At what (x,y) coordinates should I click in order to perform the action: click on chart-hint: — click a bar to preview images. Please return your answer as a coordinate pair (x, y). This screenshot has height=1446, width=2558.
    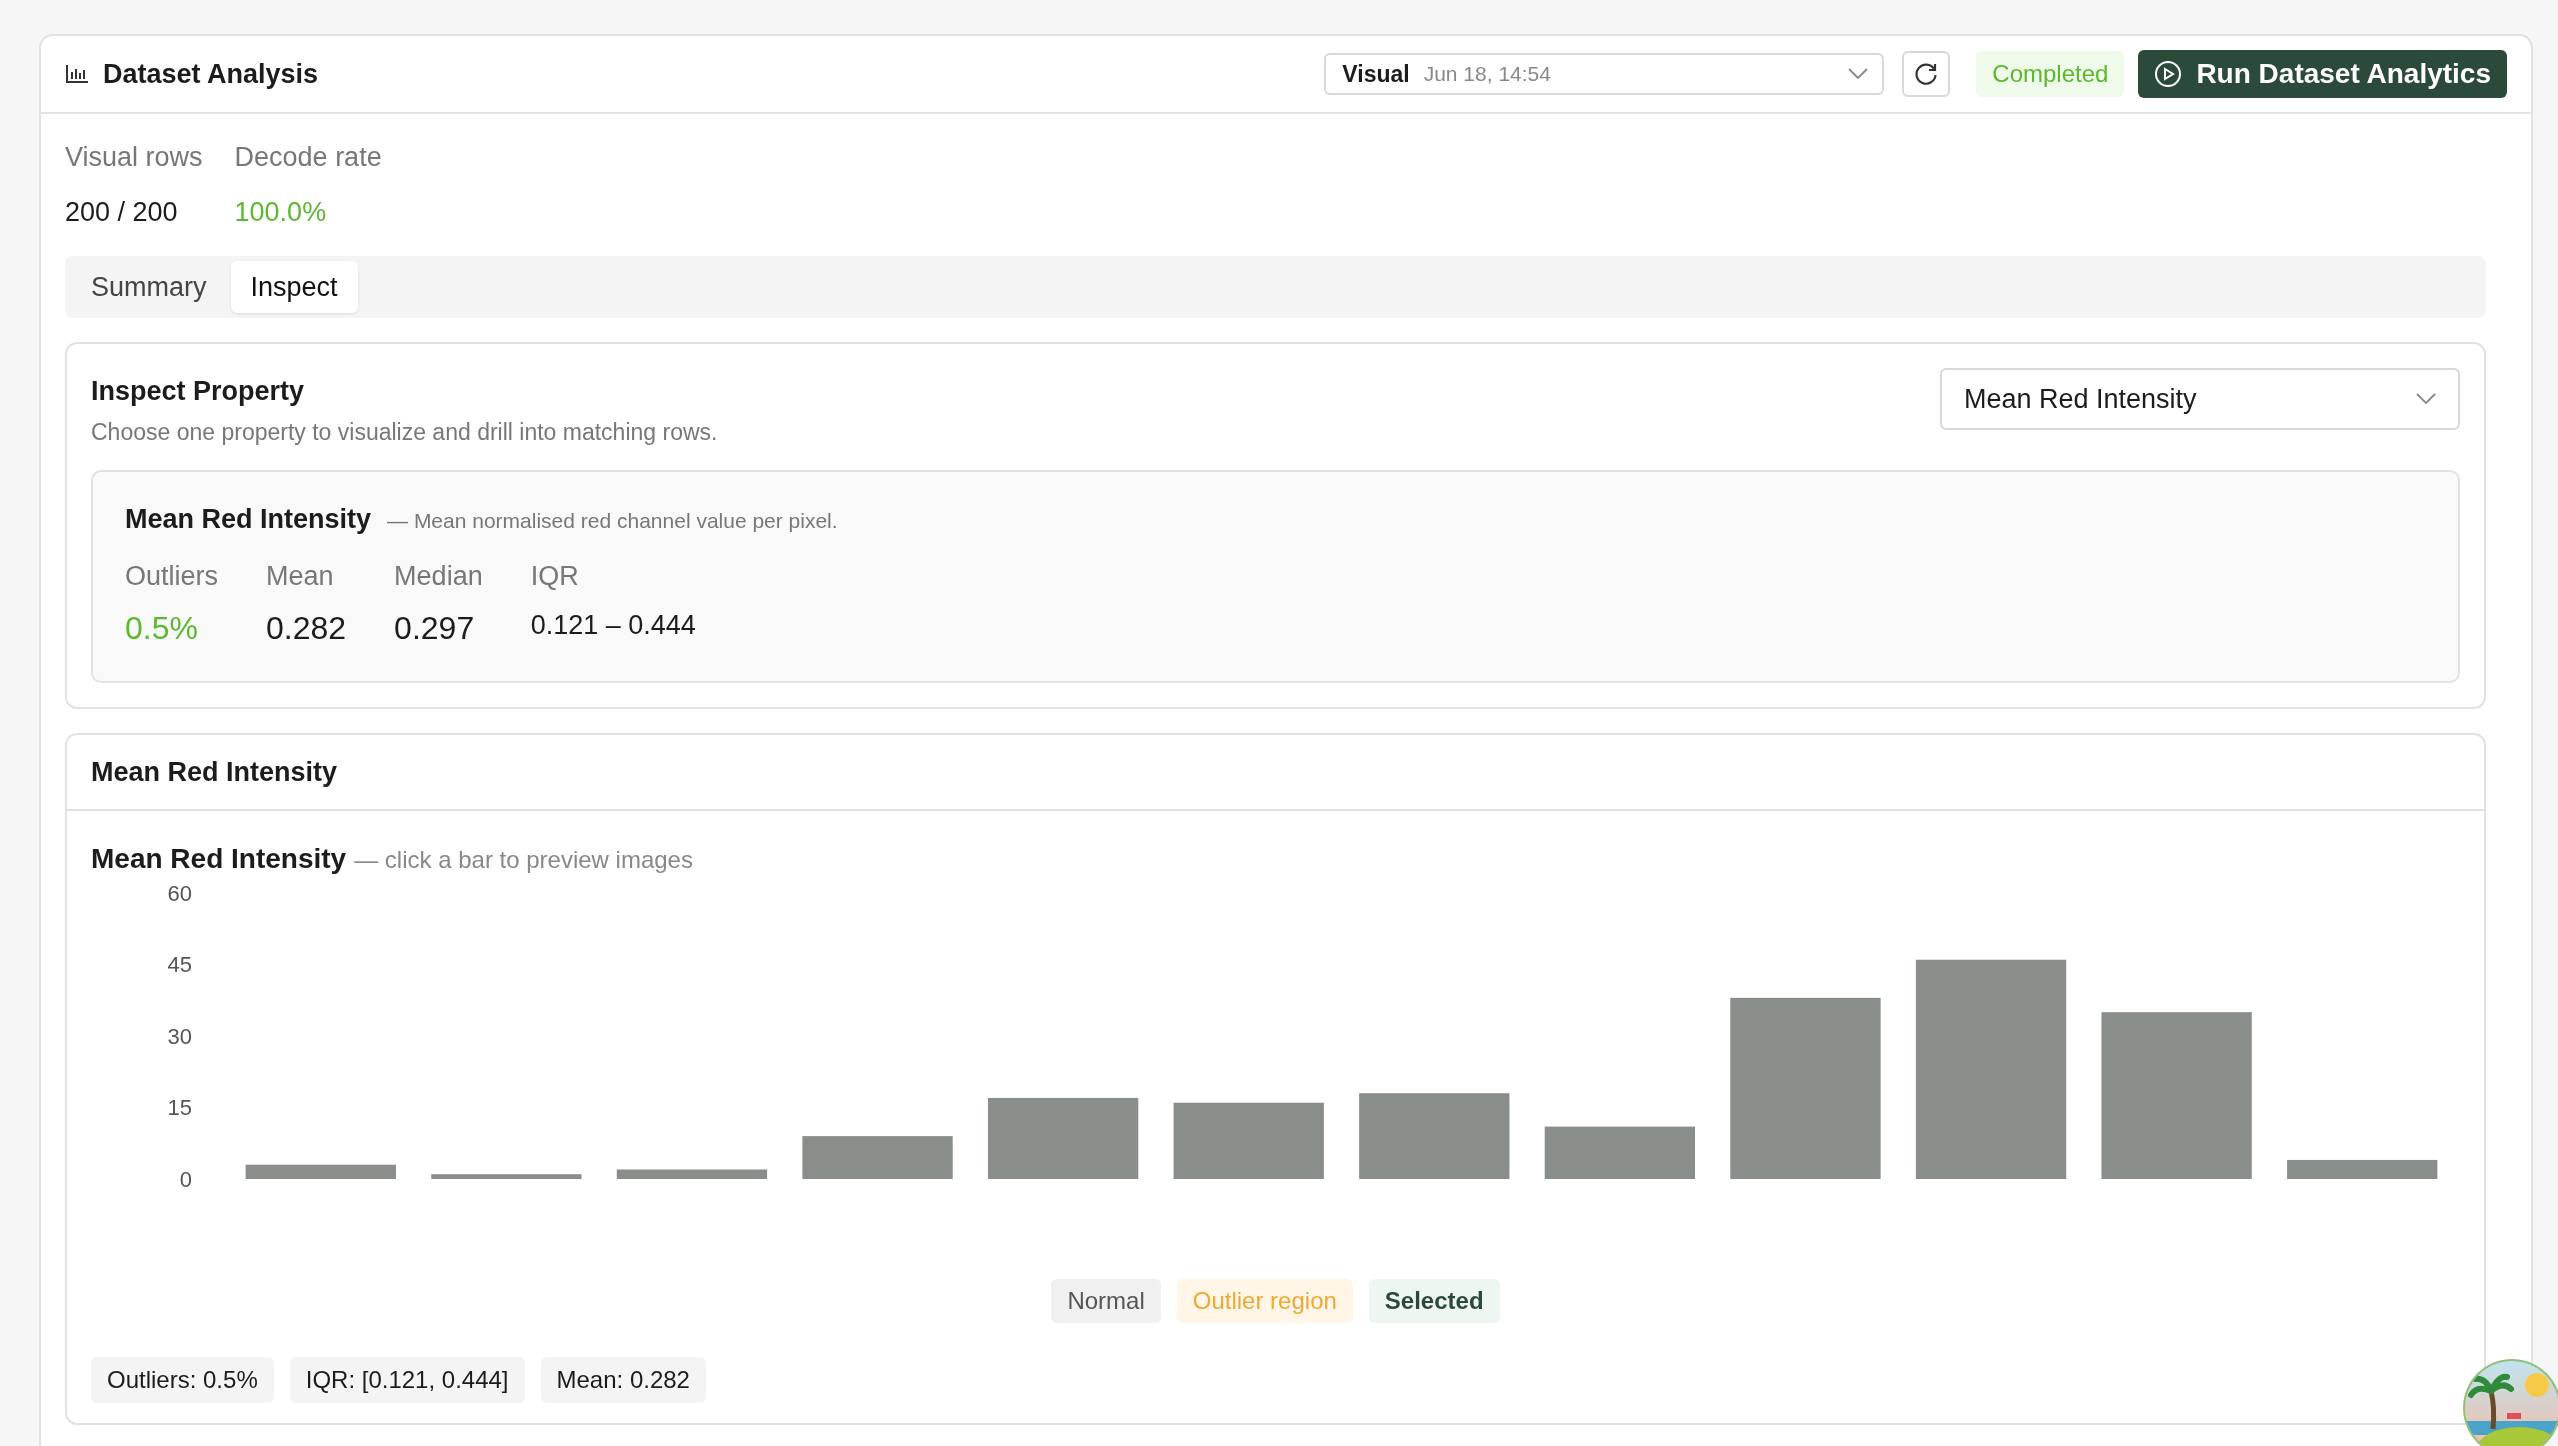
    Looking at the image, I should click on (523, 860).